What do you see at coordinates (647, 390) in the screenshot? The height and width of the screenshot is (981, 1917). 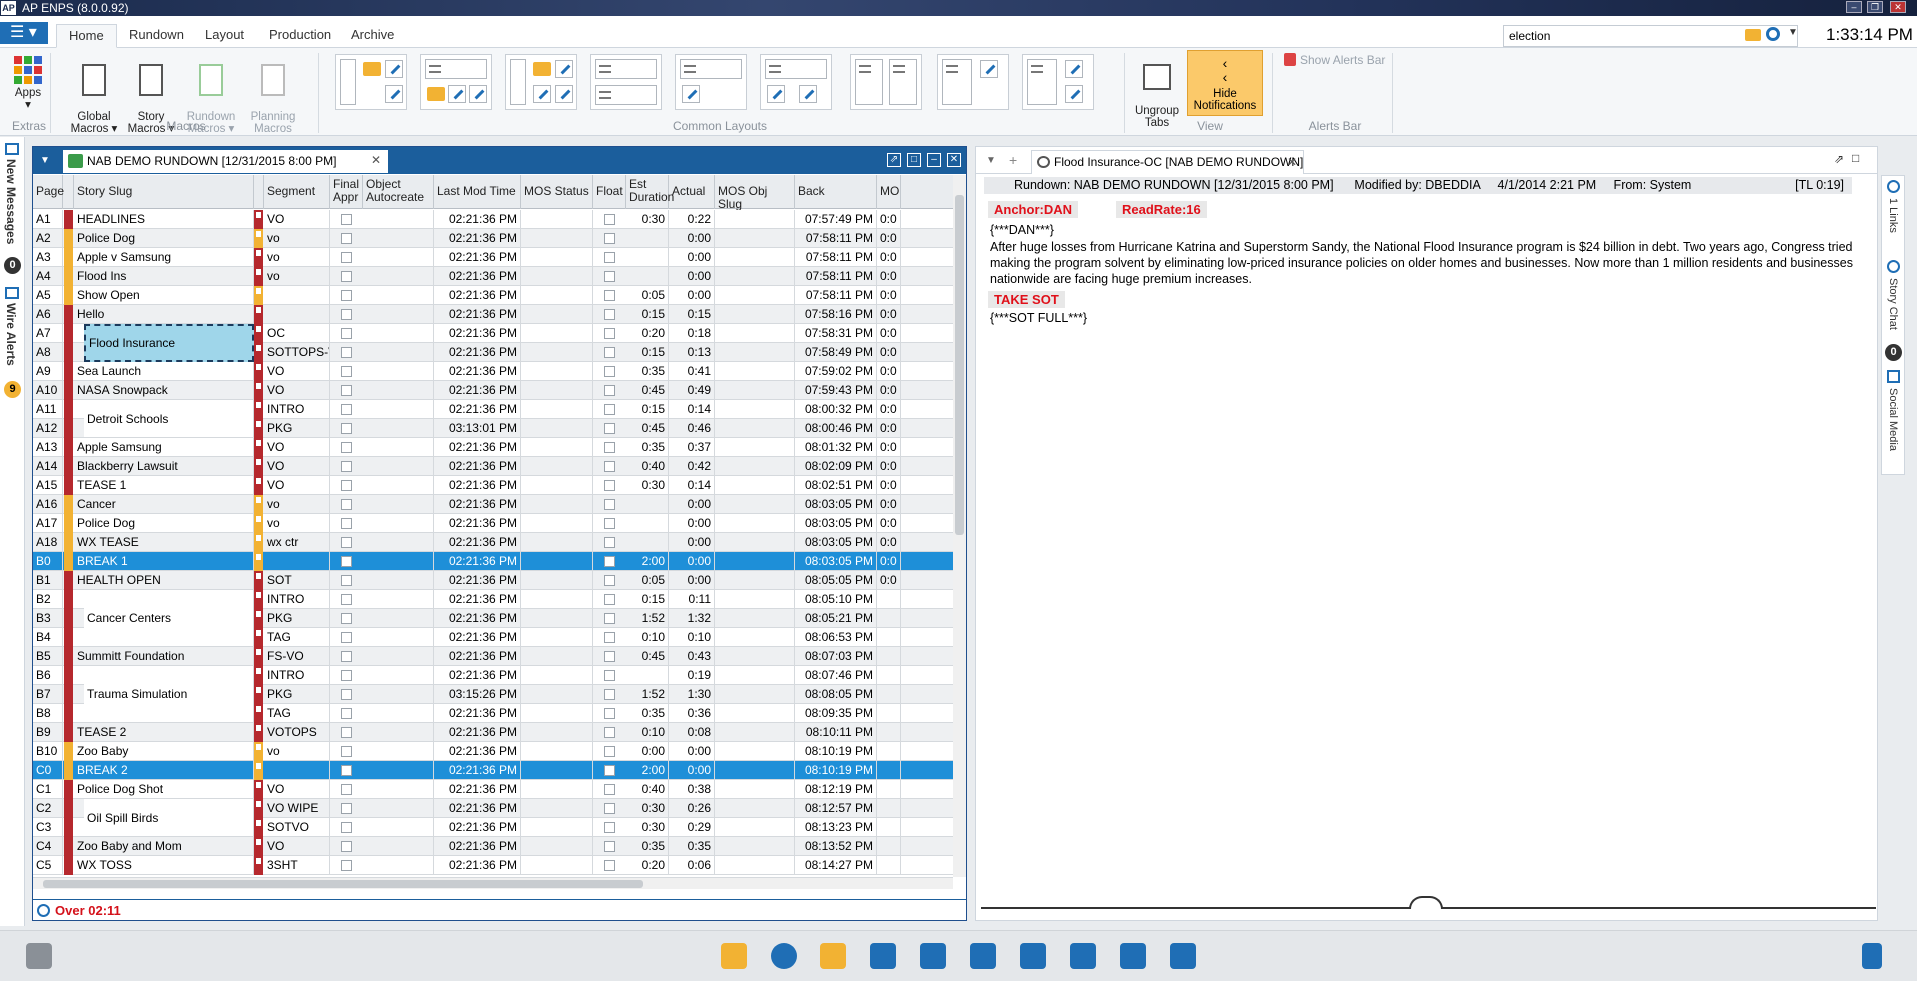 I see `cell-est: 0:45` at bounding box center [647, 390].